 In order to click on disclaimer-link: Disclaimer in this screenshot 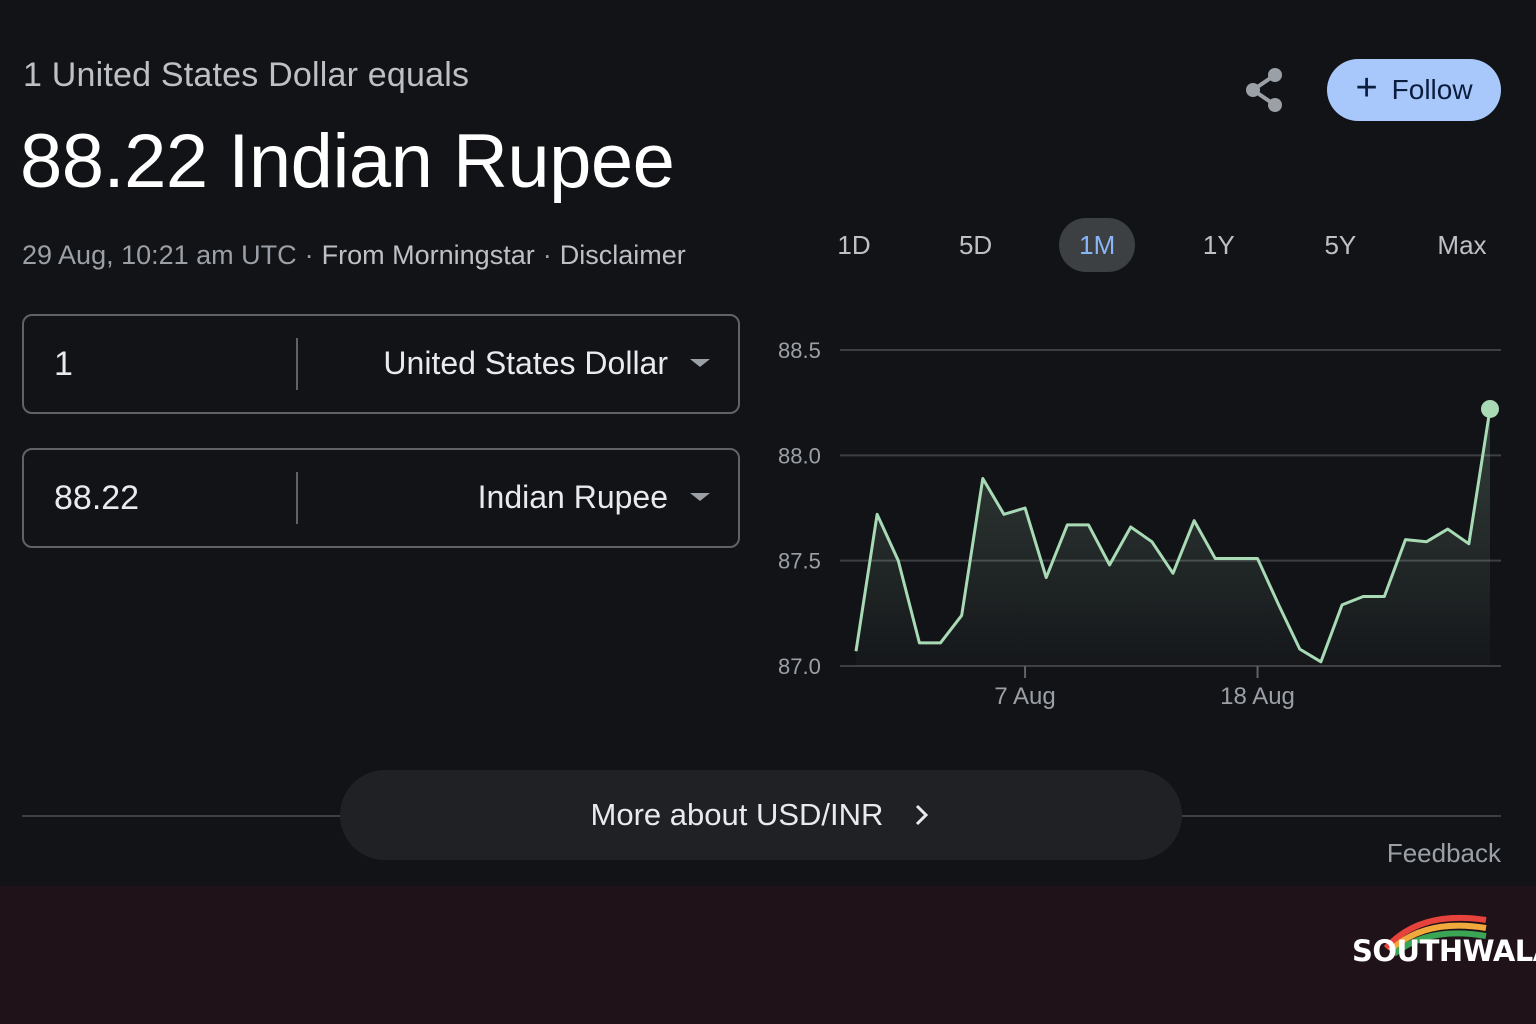, I will do `click(623, 255)`.